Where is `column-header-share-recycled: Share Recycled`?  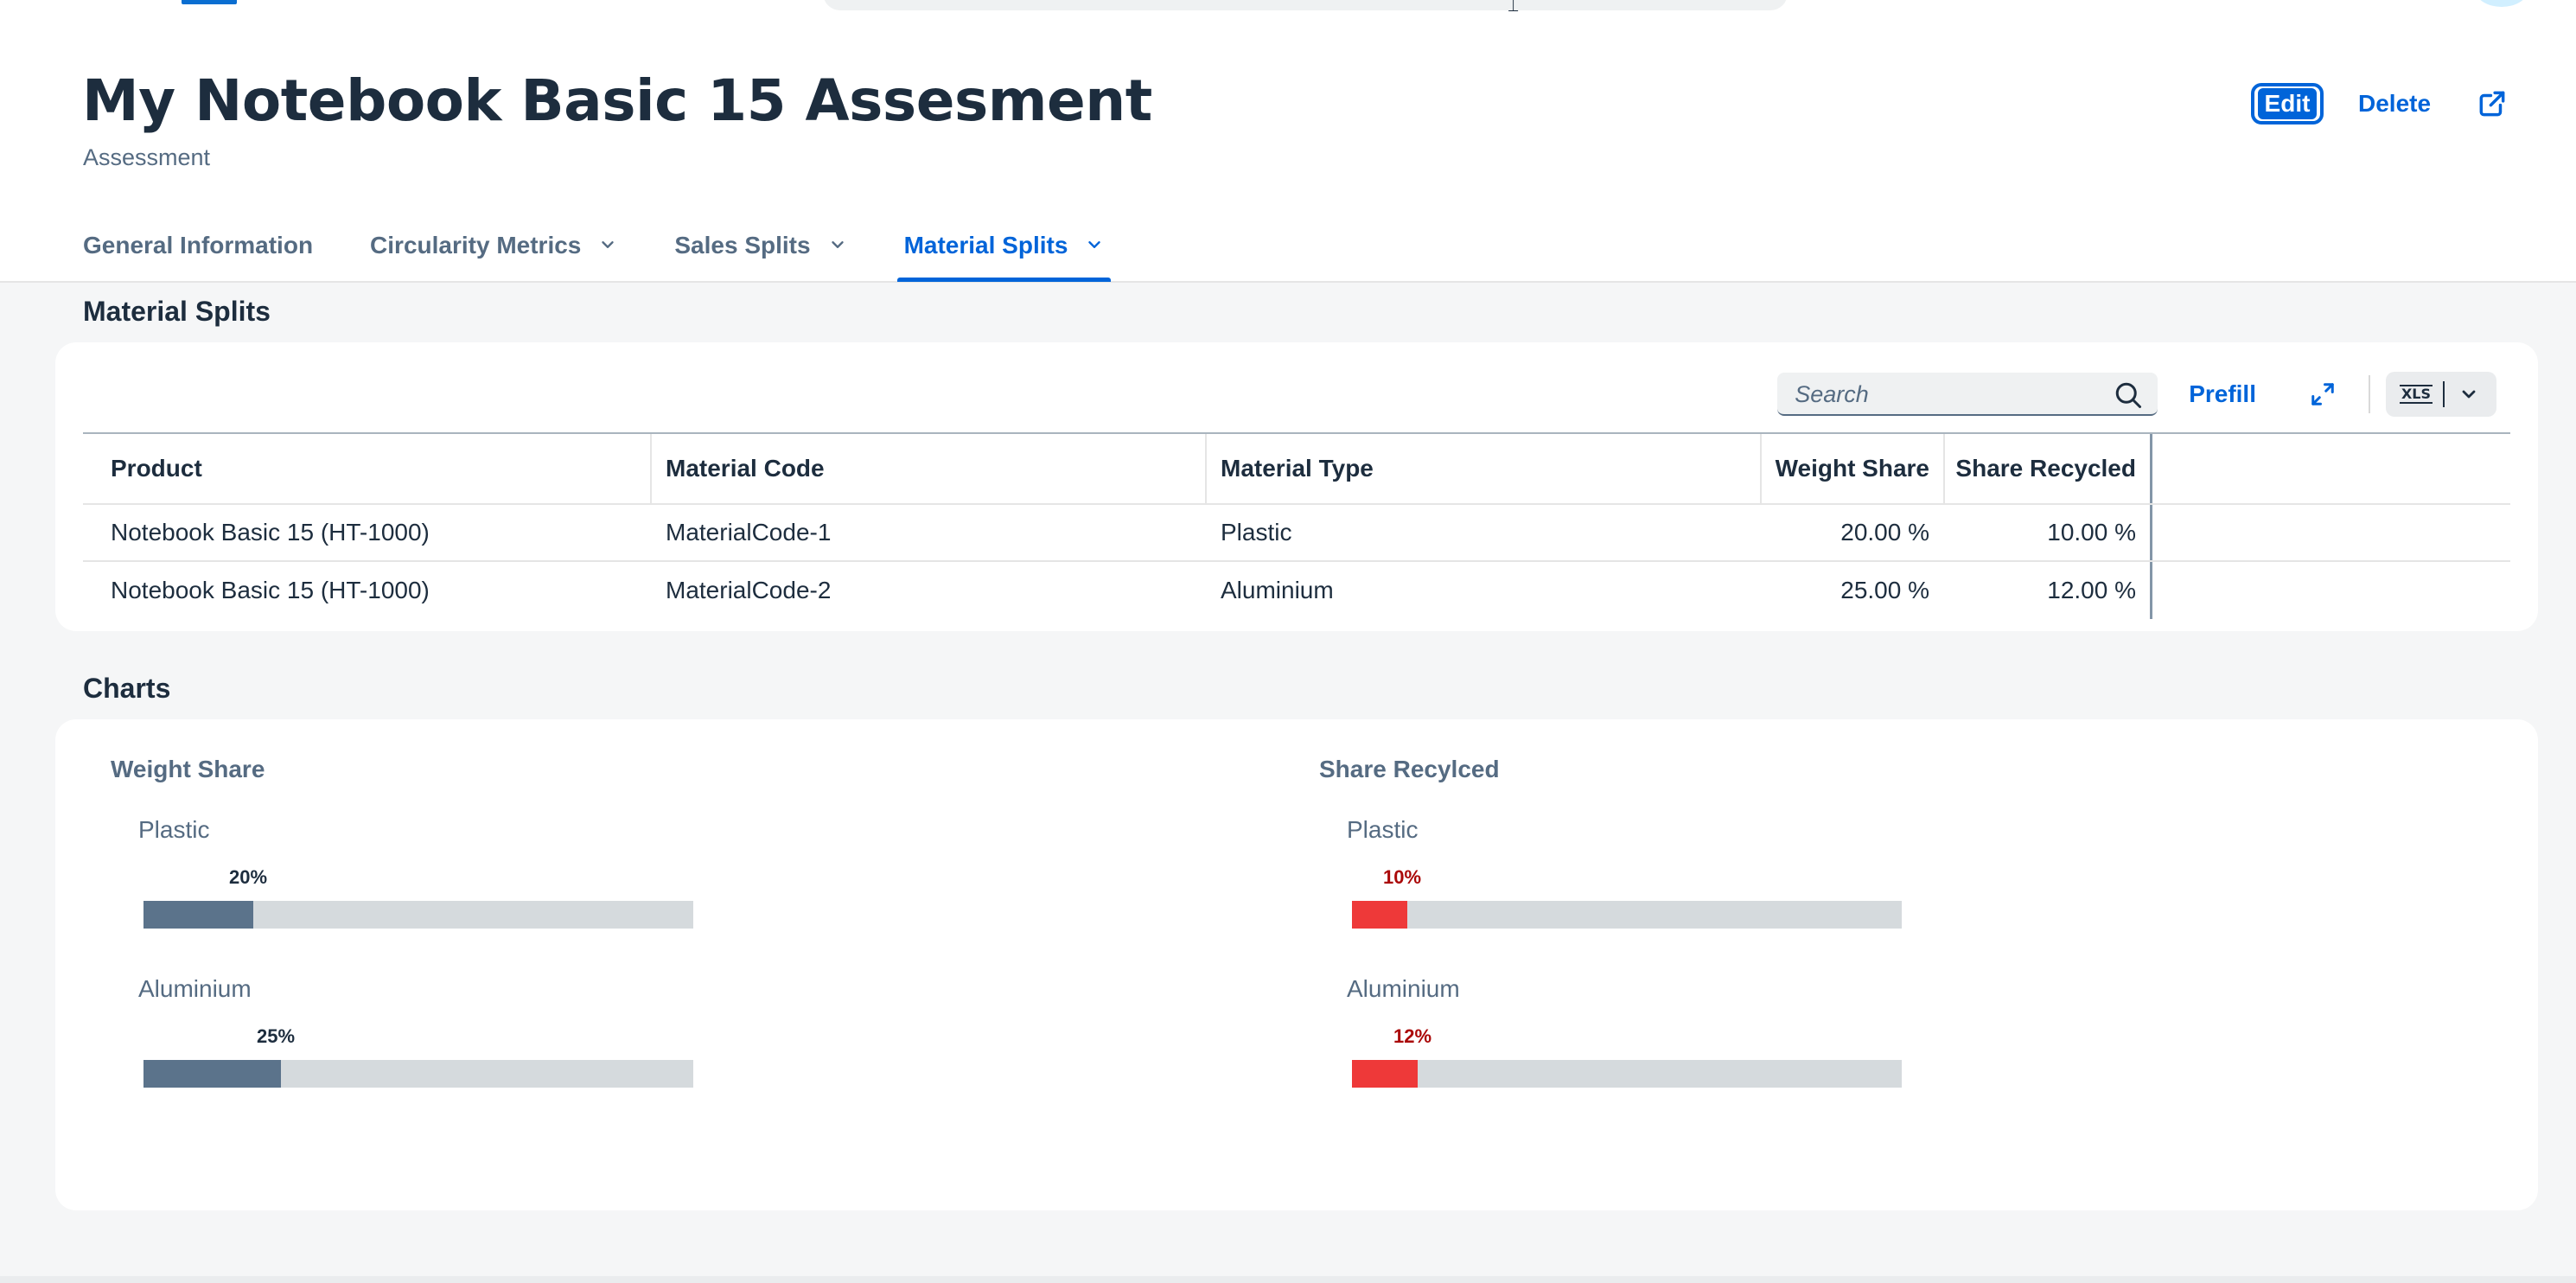 column-header-share-recycled: Share Recycled is located at coordinates (2048, 468).